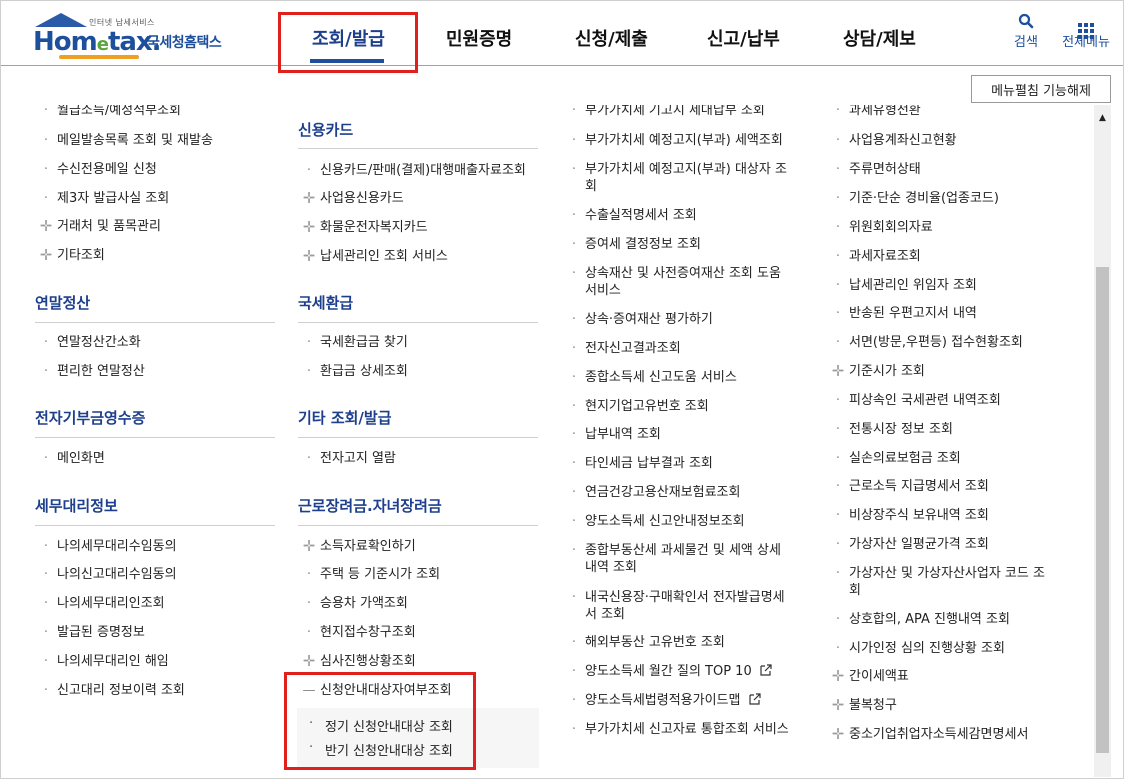 This screenshot has width=1124, height=779. What do you see at coordinates (914, 400) in the screenshot?
I see `menu-item: · 피상속인 국세관련 내역조회` at bounding box center [914, 400].